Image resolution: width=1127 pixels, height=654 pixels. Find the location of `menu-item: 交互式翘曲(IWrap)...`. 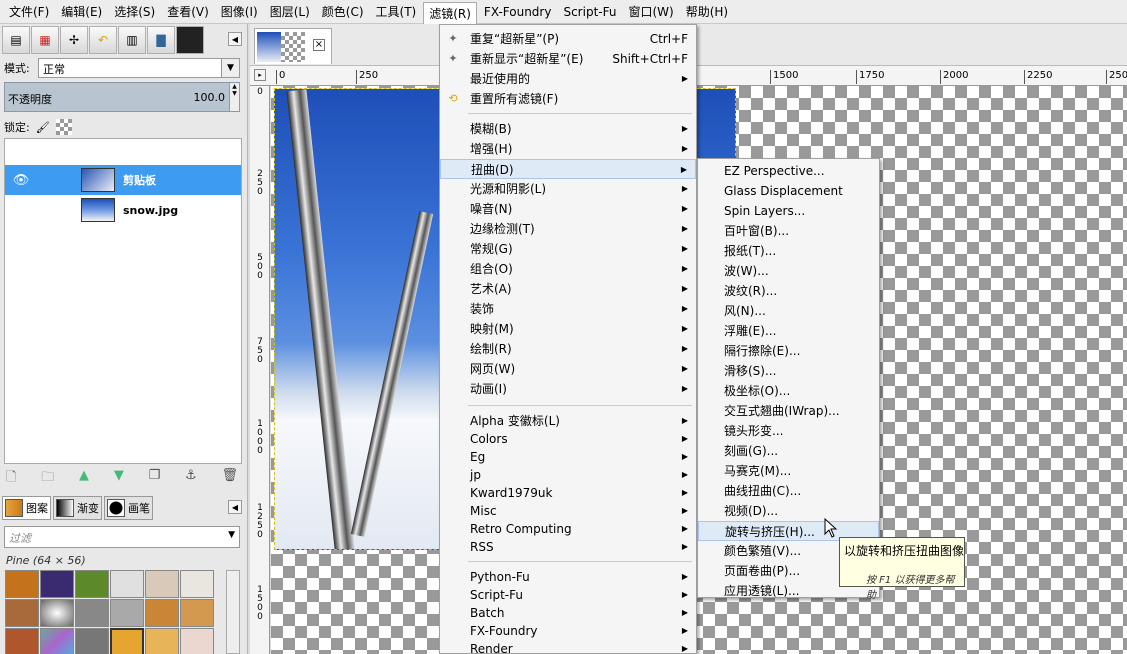

menu-item: 交互式翘曲(IWrap)... is located at coordinates (788, 411).